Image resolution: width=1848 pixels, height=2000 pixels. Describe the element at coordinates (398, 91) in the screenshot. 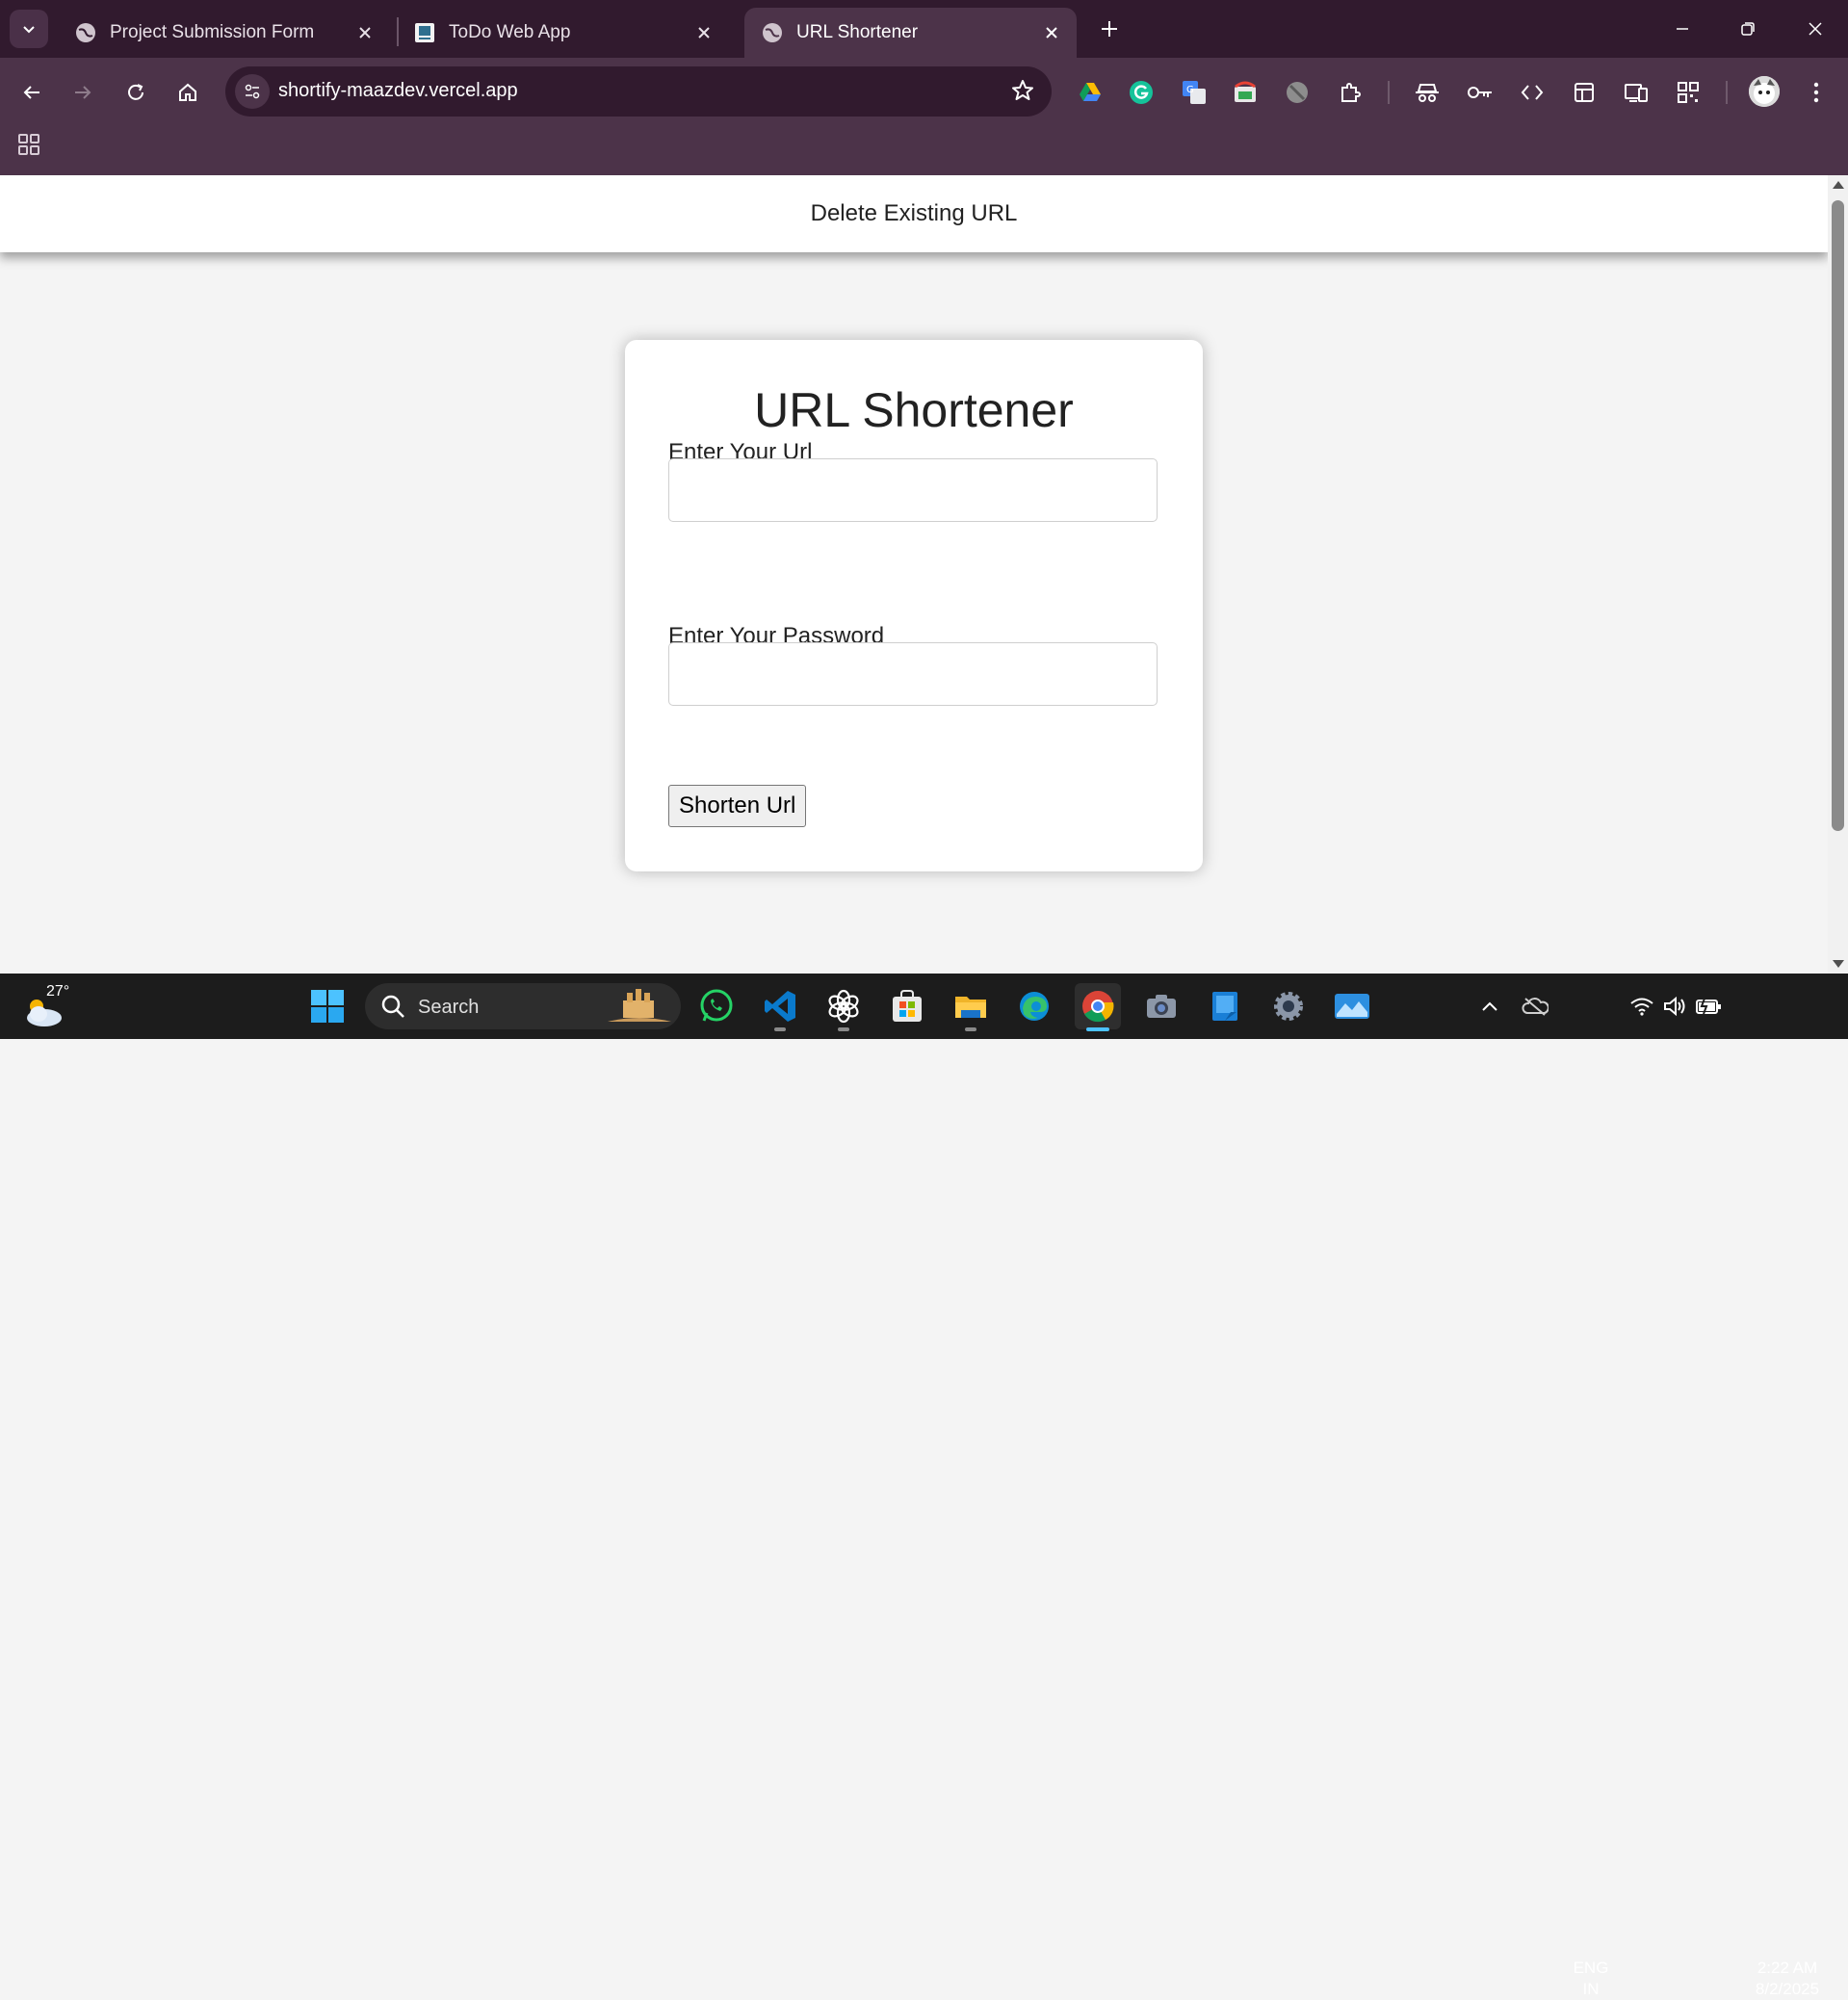

I see `url-text: shortify-maazdev.vercel.app` at that location.